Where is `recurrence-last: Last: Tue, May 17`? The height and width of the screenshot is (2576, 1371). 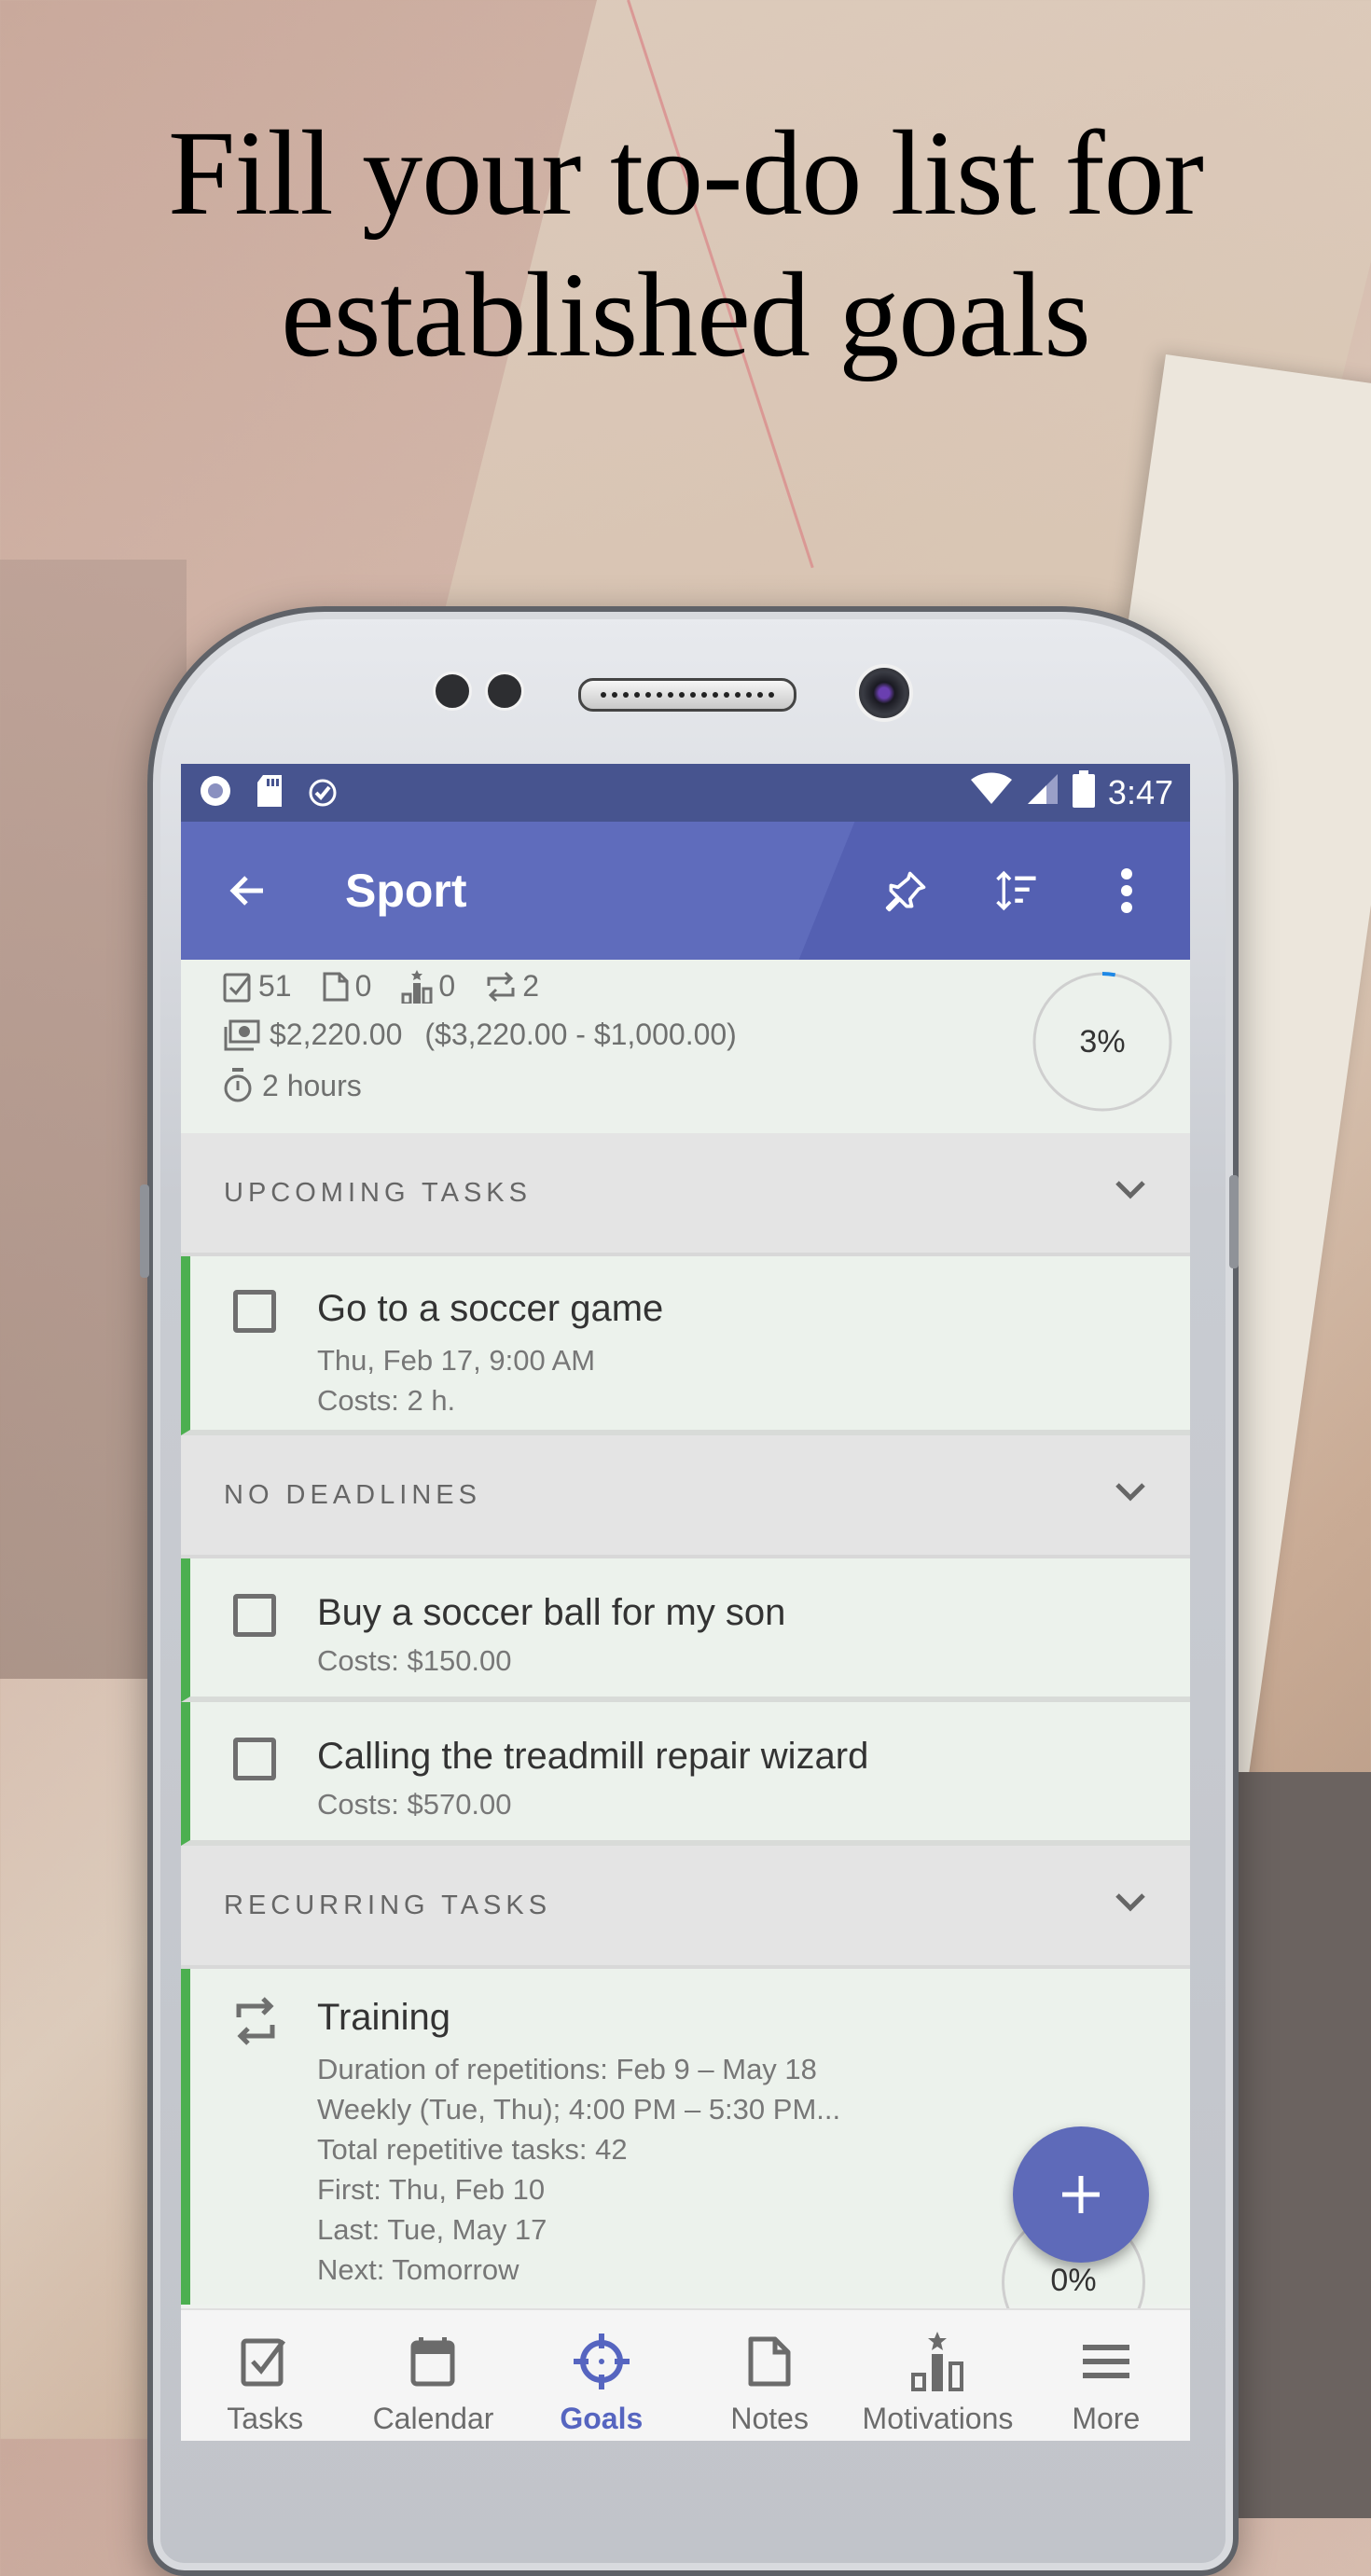
recurrence-last: Last: Tue, May 17 is located at coordinates (432, 2229).